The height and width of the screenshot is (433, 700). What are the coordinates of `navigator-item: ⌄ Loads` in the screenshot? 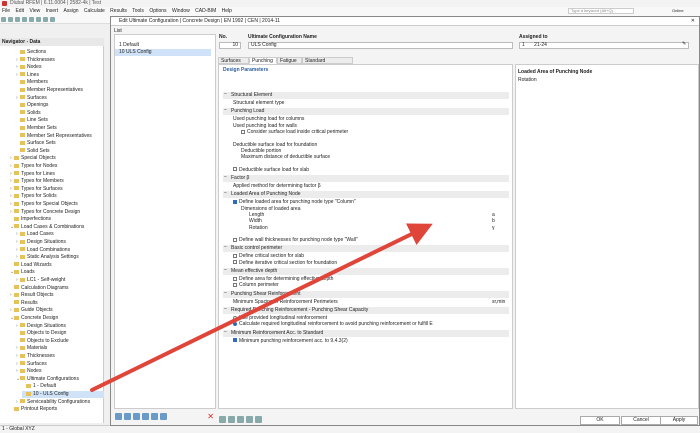 It's located at (57, 272).